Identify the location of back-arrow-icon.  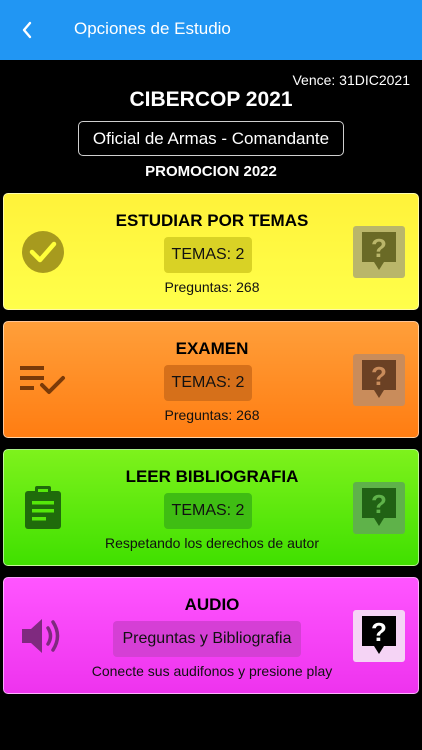
(27, 30).